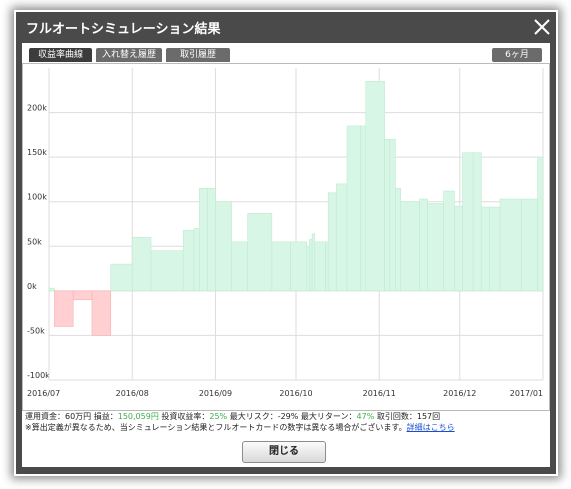 The width and height of the screenshot is (571, 489). I want to click on y-tick-label: -50k, so click(36, 330).